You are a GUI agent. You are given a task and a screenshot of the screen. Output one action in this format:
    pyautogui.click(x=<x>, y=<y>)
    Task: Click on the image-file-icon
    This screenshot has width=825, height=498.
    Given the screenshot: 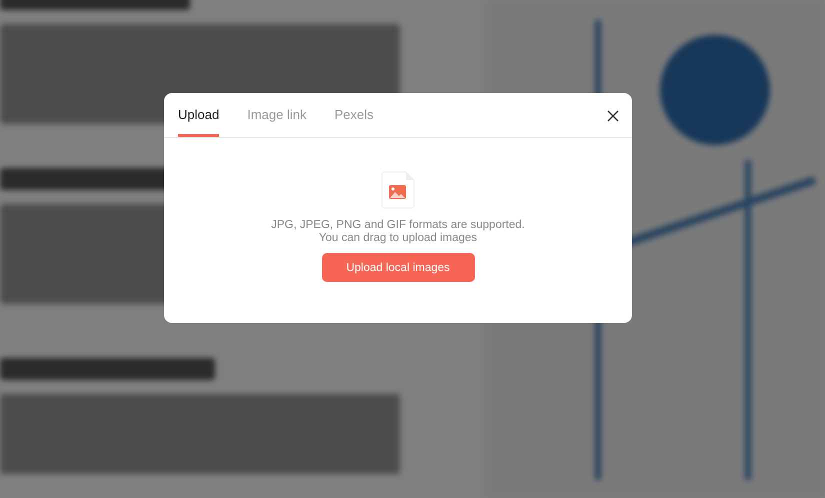 What is the action you would take?
    pyautogui.click(x=398, y=190)
    